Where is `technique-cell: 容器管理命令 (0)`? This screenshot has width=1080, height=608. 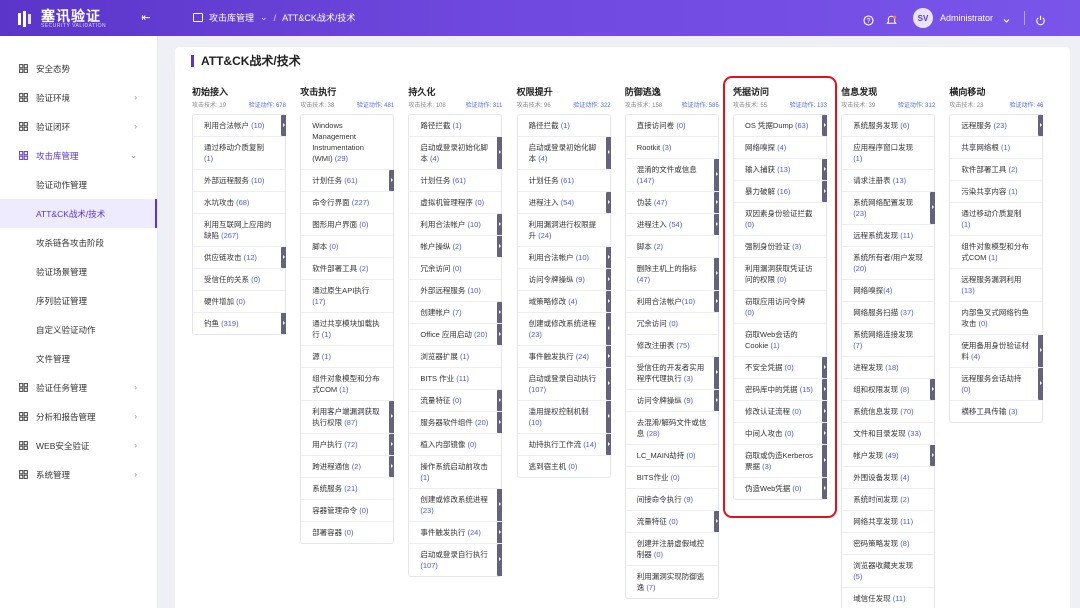 technique-cell: 容器管理命令 (0) is located at coordinates (347, 511).